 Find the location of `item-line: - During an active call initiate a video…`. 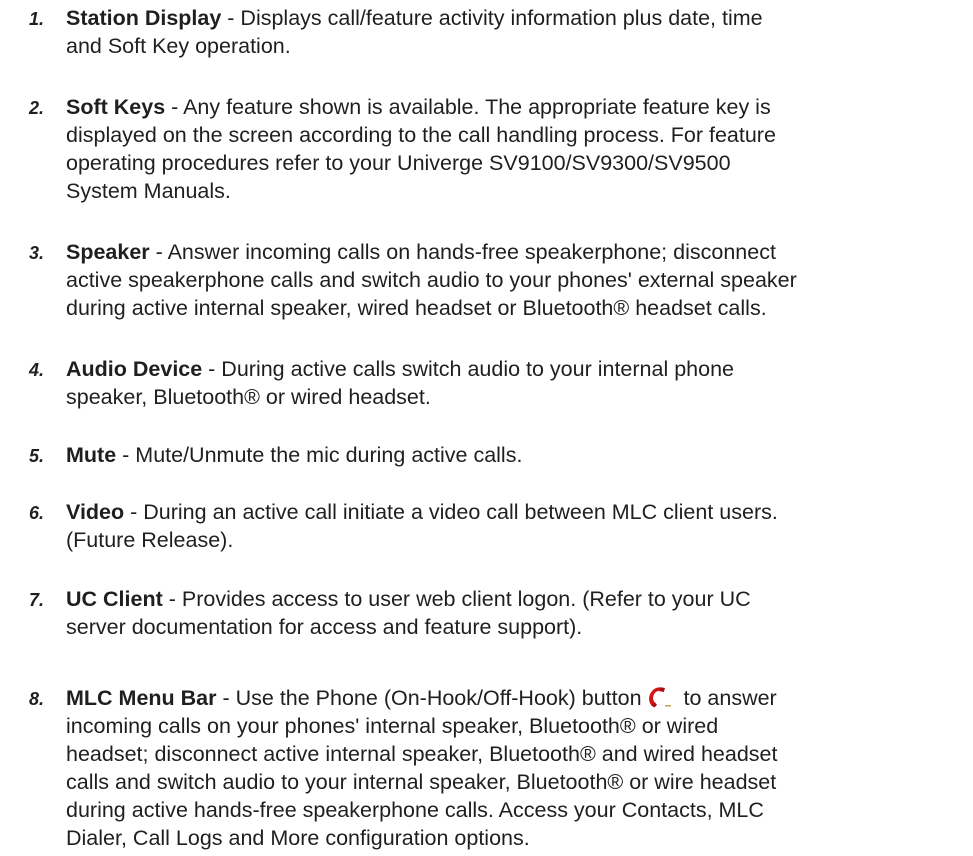

item-line: - During an active call initiate a video… is located at coordinates (451, 512).